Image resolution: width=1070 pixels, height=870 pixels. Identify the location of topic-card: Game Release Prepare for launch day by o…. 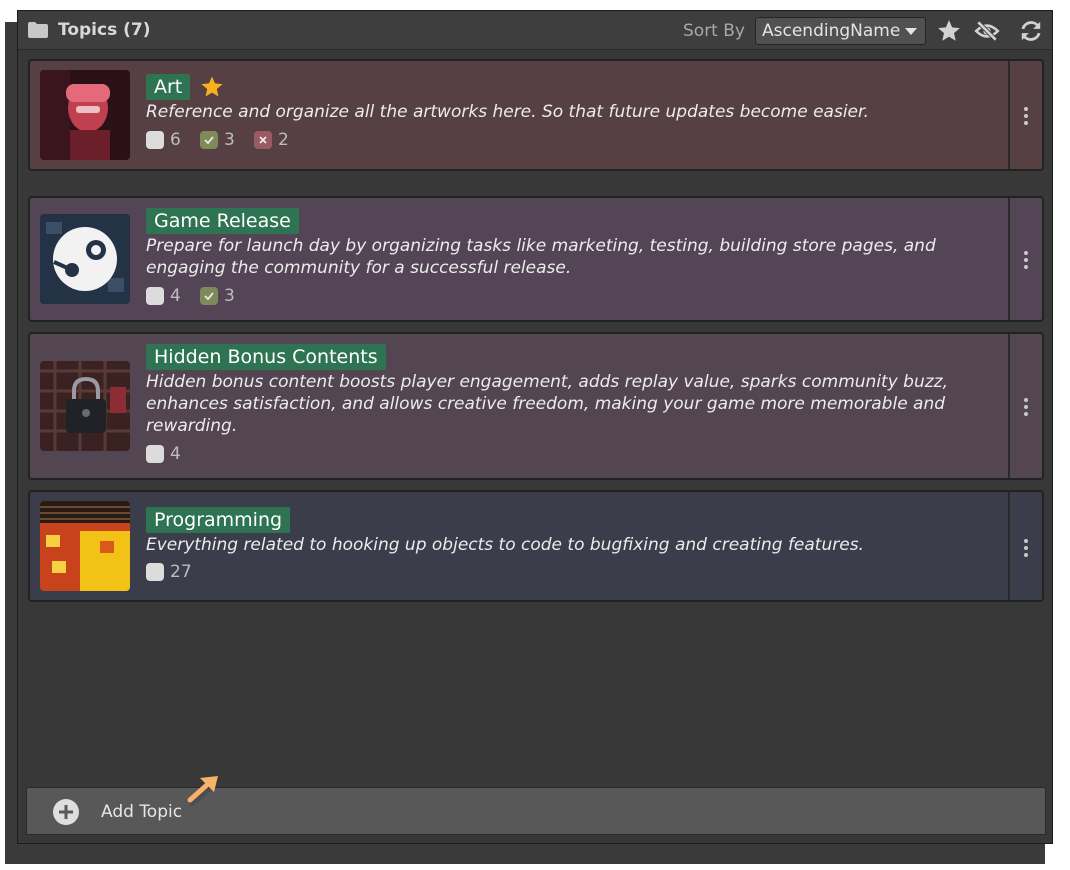
(536, 259).